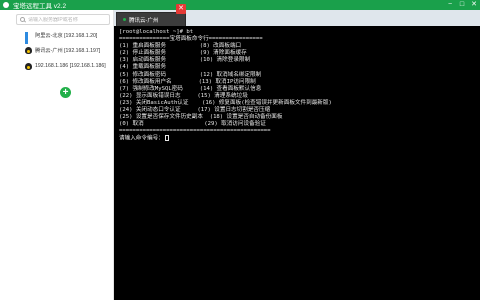 This screenshot has height=300, width=480. Describe the element at coordinates (190, 74) in the screenshot. I see `terminal-line: (5) 修改面板密码 (12) 取消域名绑定限制` at that location.